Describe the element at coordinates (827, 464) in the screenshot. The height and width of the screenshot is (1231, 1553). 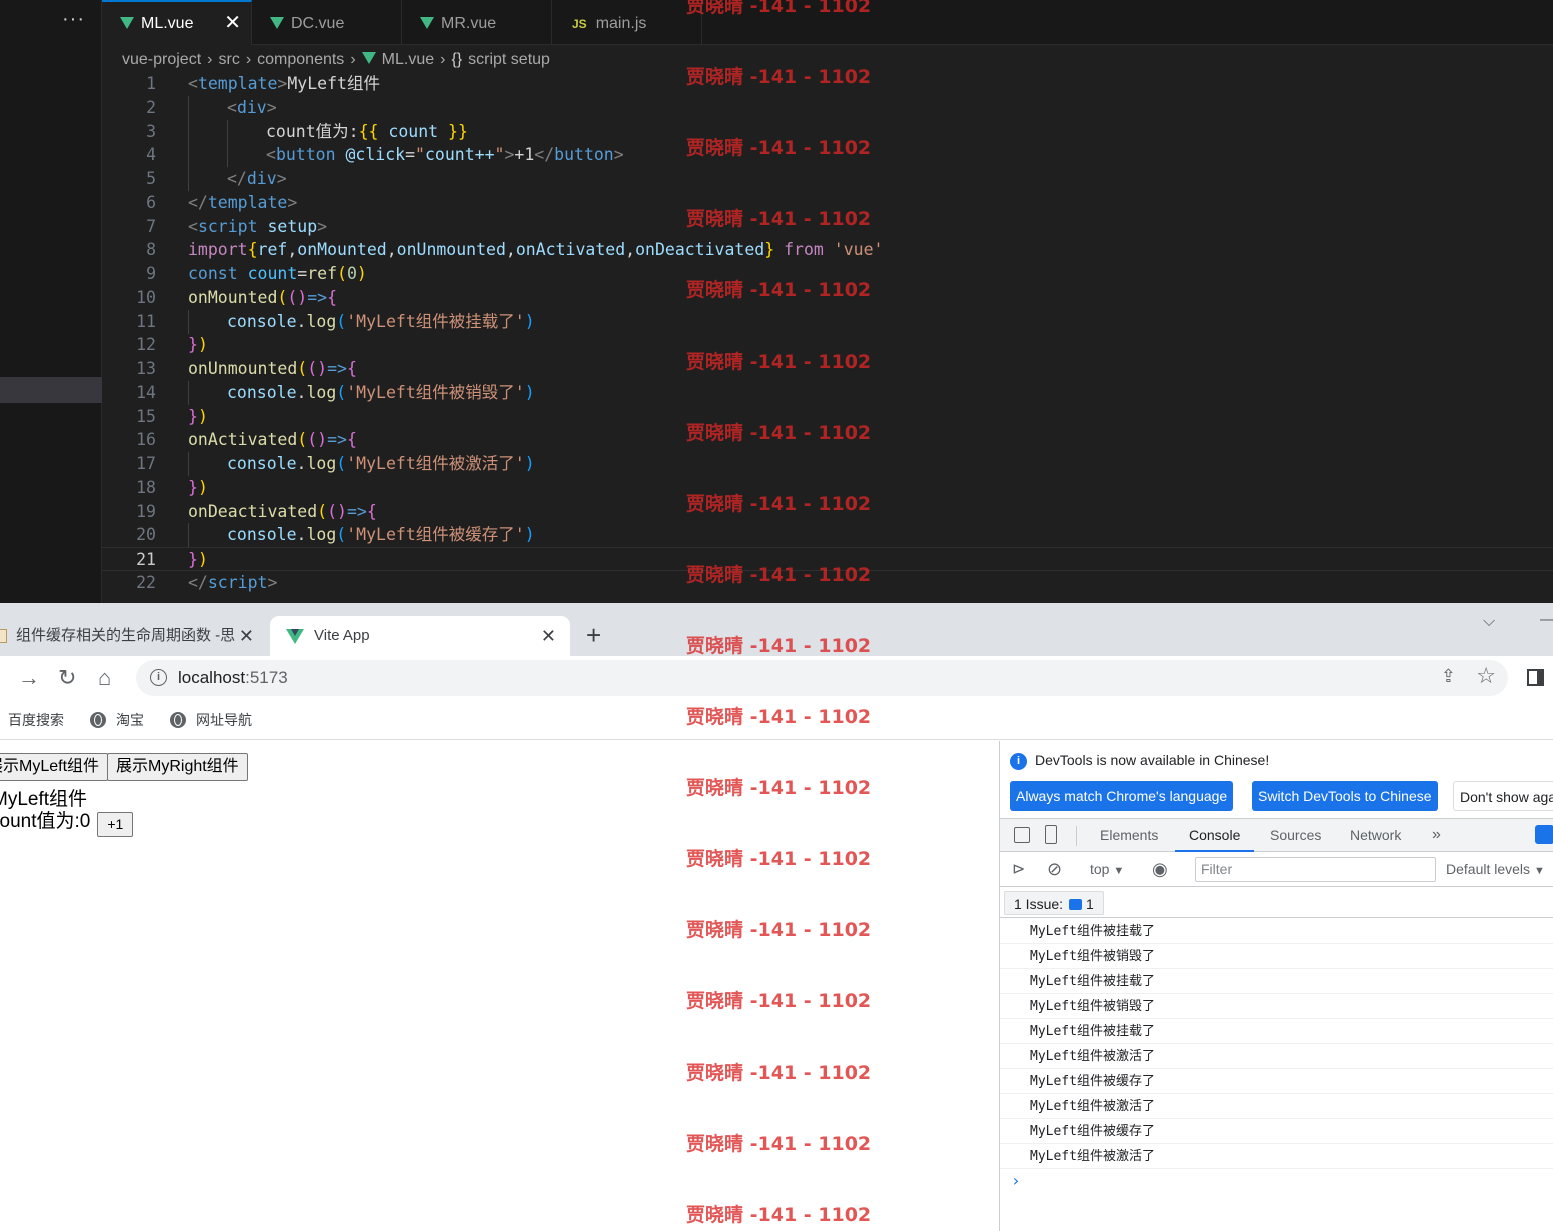
I see `code-line: 17 console.log('MyLeft组件被激活了')` at that location.